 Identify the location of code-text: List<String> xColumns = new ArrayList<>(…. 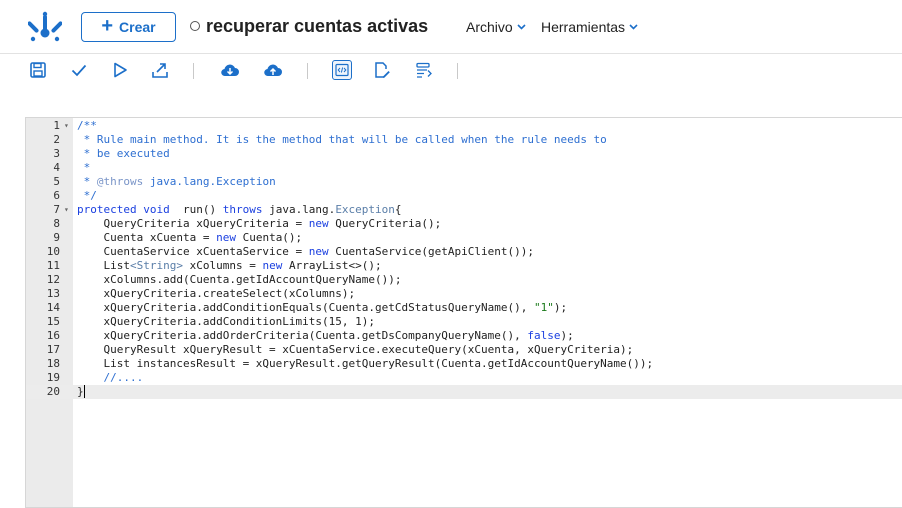
(229, 266).